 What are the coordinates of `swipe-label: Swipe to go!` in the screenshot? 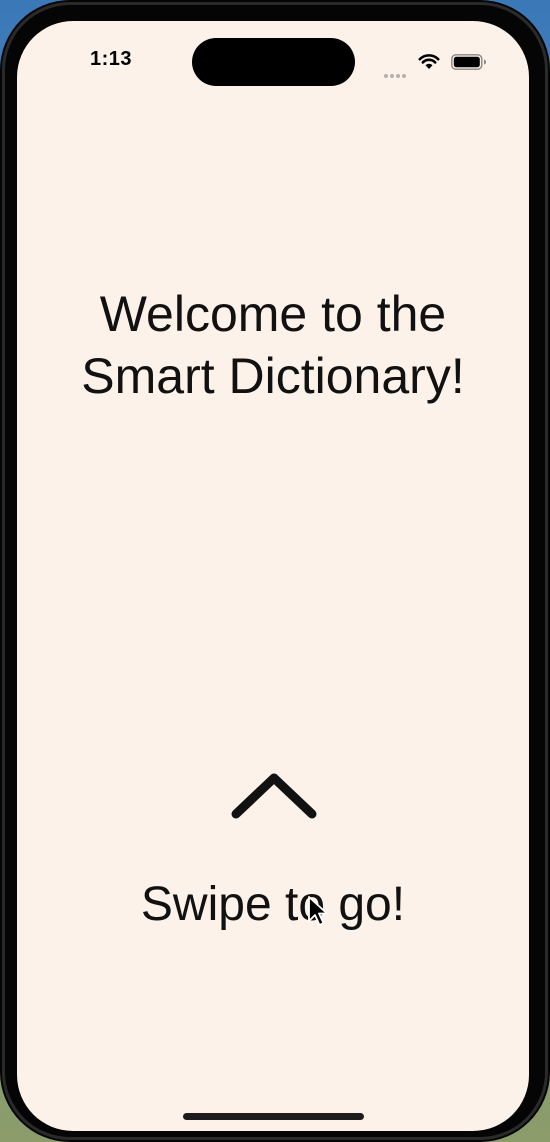 It's located at (273, 904).